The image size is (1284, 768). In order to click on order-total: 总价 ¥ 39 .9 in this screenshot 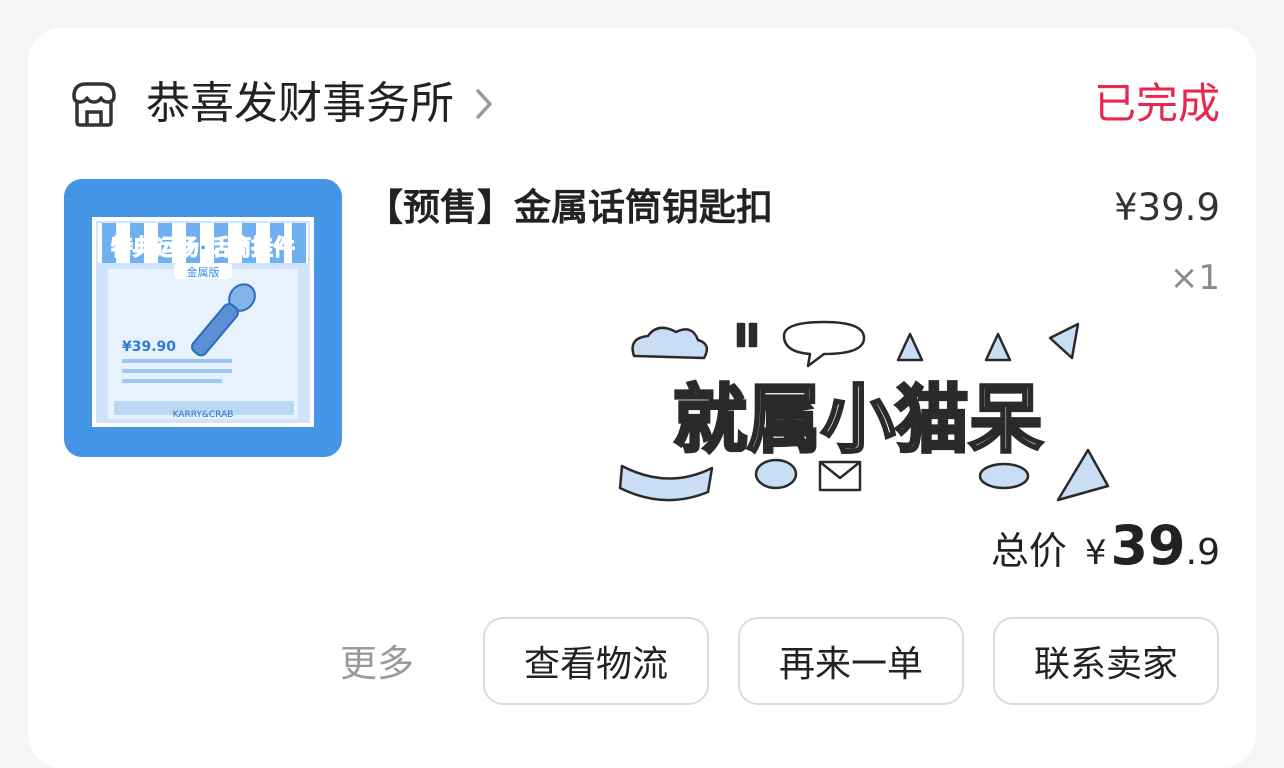, I will do `click(1105, 546)`.